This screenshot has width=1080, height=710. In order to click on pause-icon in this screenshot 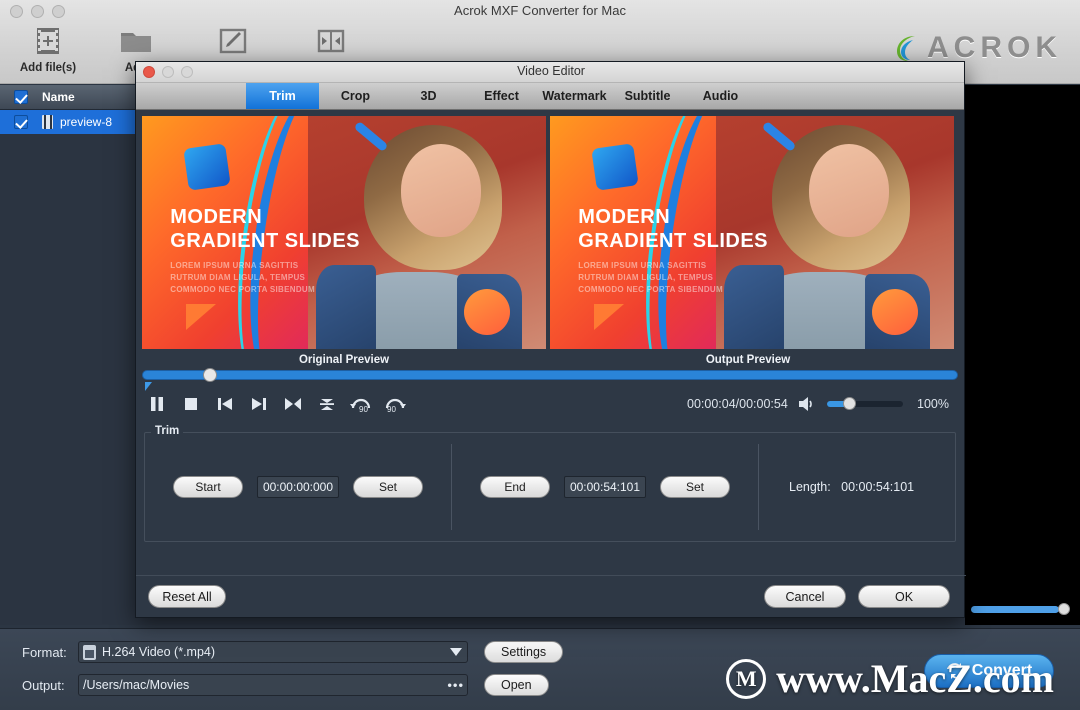, I will do `click(157, 404)`.